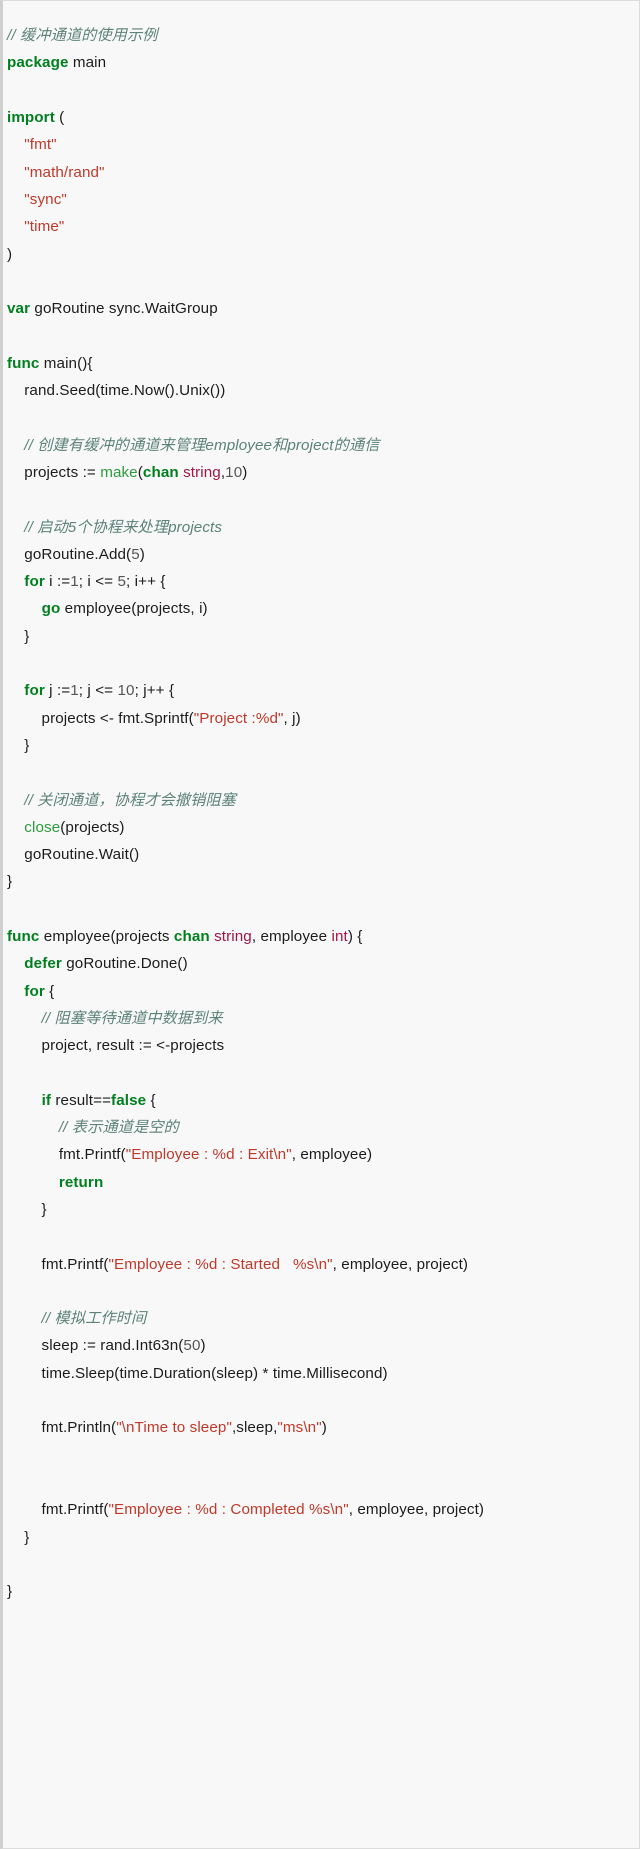  Describe the element at coordinates (192, 1346) in the screenshot. I see `code-token-num: 50` at that location.